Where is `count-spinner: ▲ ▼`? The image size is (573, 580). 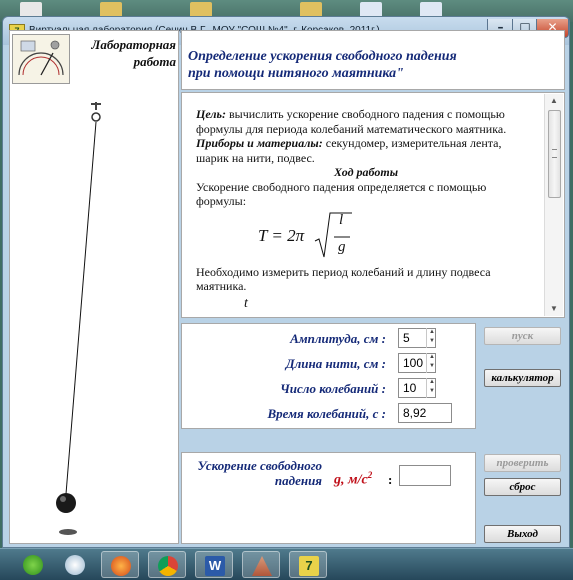 count-spinner: ▲ ▼ is located at coordinates (431, 388).